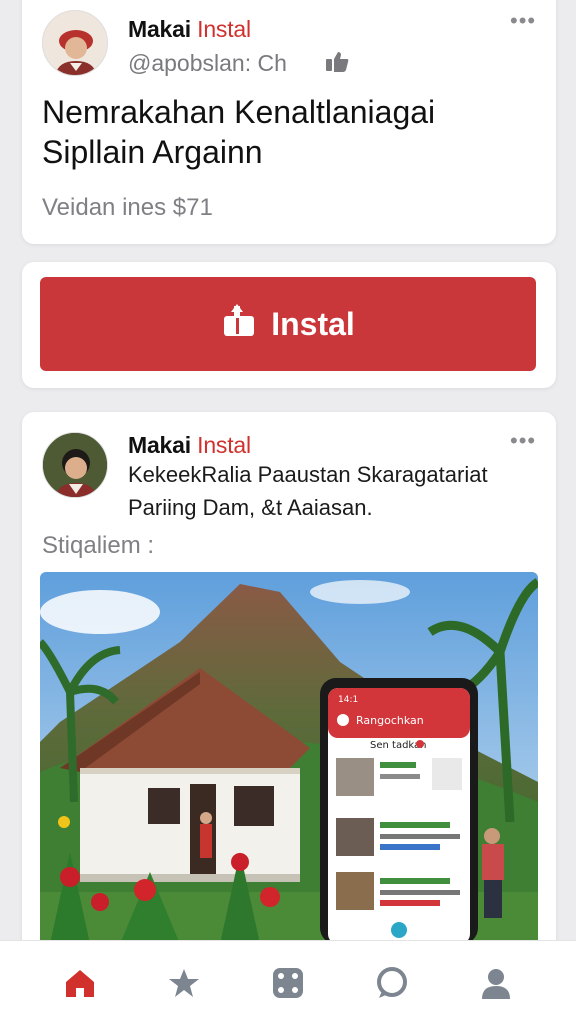 The image size is (576, 1024). What do you see at coordinates (308, 474) in the screenshot?
I see `post-text-line-1: KekeekRalia Paaustan Skaragatariat` at bounding box center [308, 474].